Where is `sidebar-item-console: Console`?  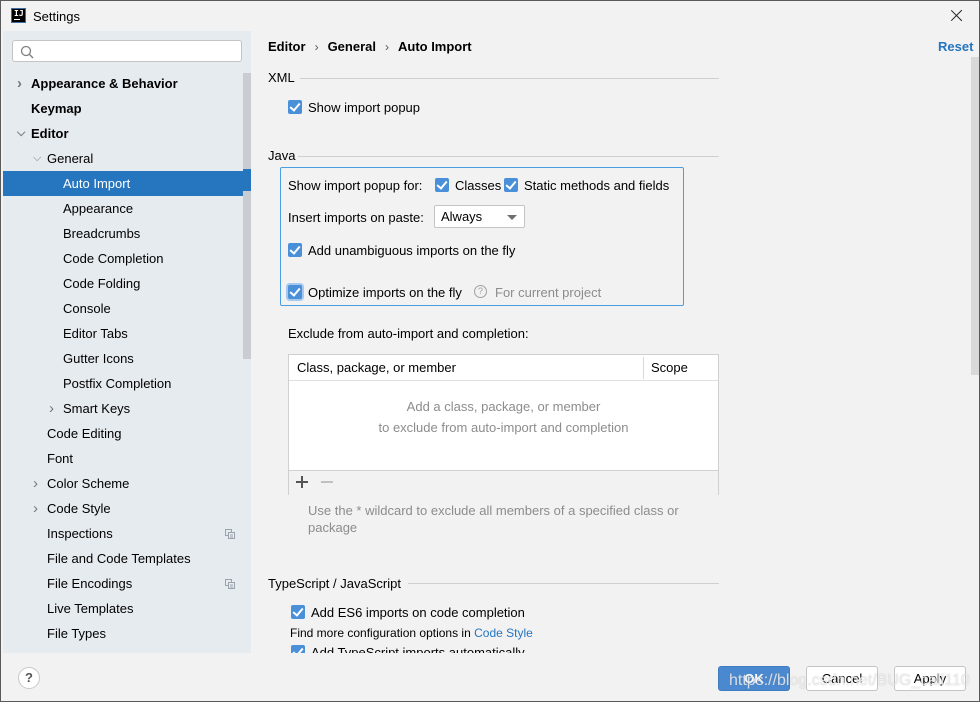 sidebar-item-console: Console is located at coordinates (127, 308).